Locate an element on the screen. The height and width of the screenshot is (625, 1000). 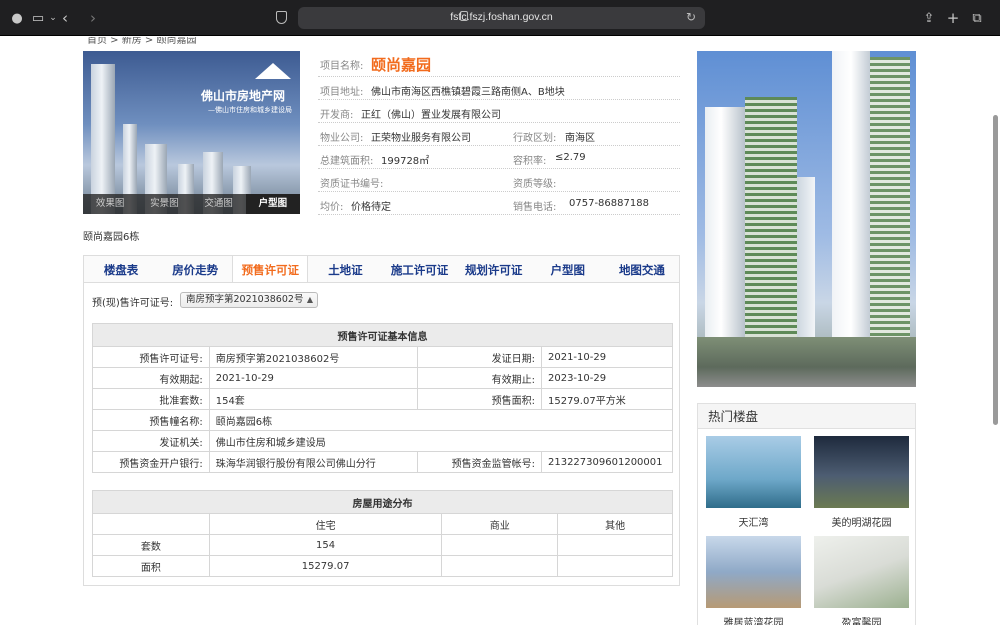
price-value: 价格待定 is located at coordinates (371, 207).